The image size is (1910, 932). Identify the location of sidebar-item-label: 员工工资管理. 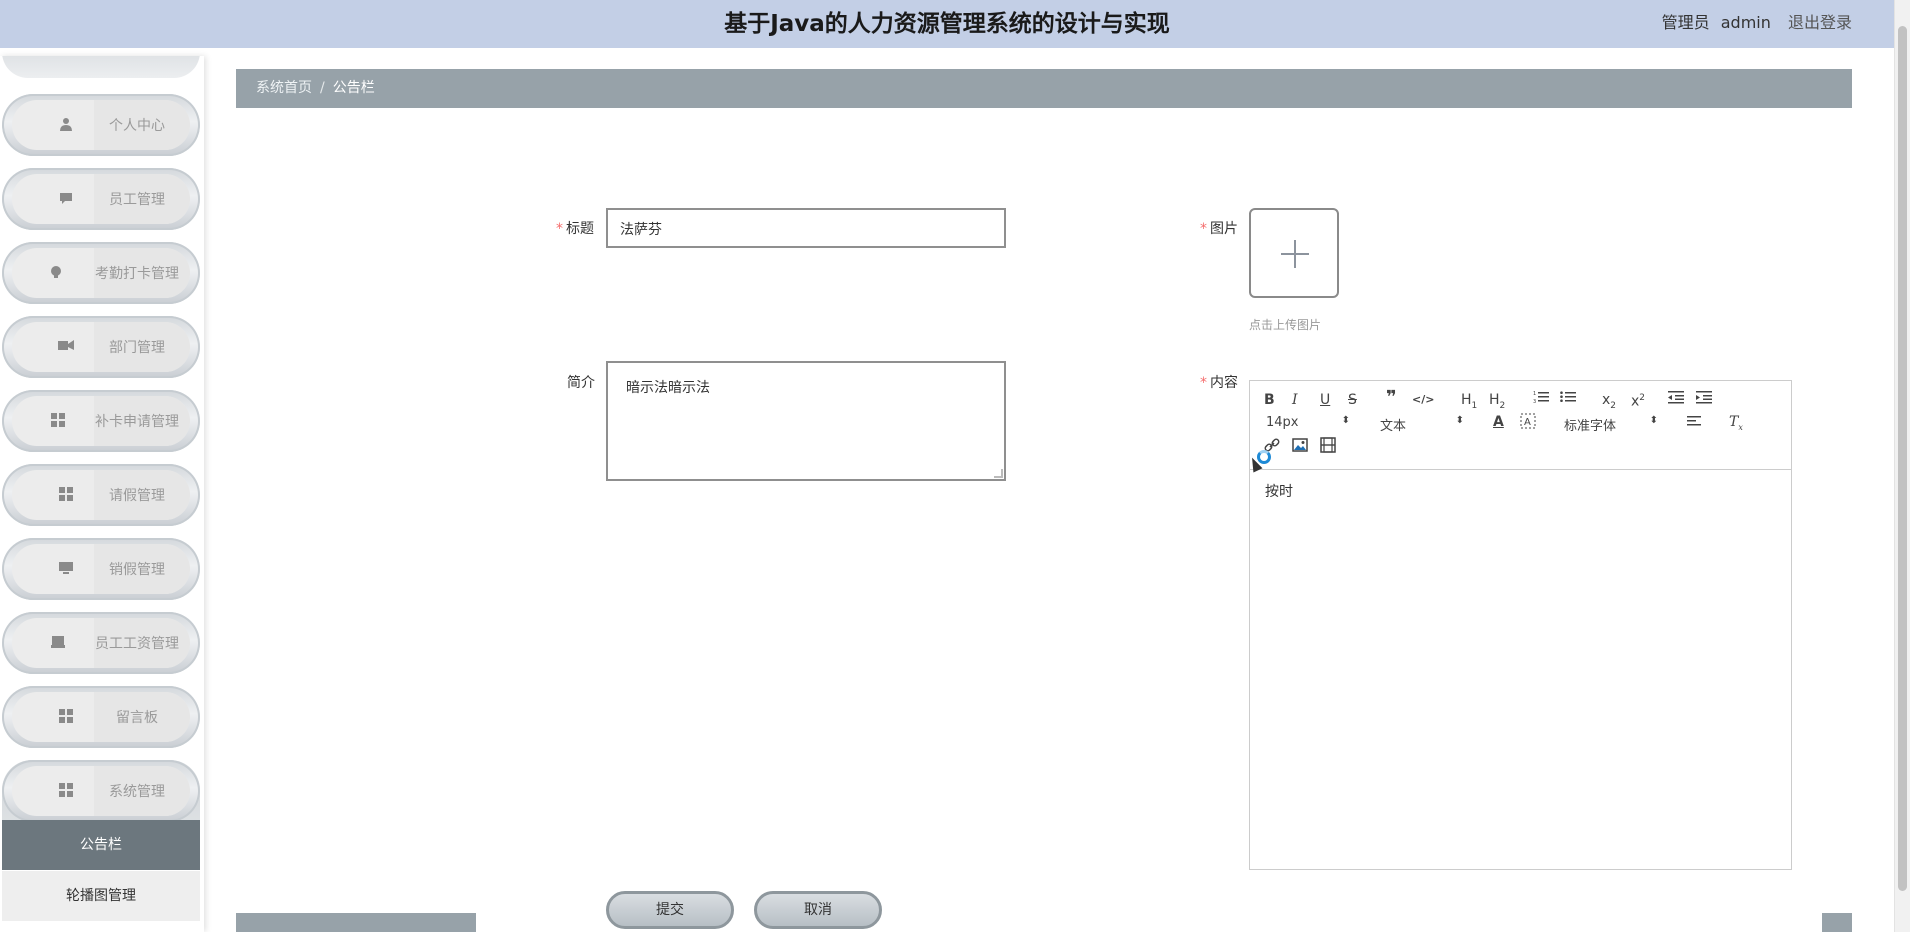
(137, 644).